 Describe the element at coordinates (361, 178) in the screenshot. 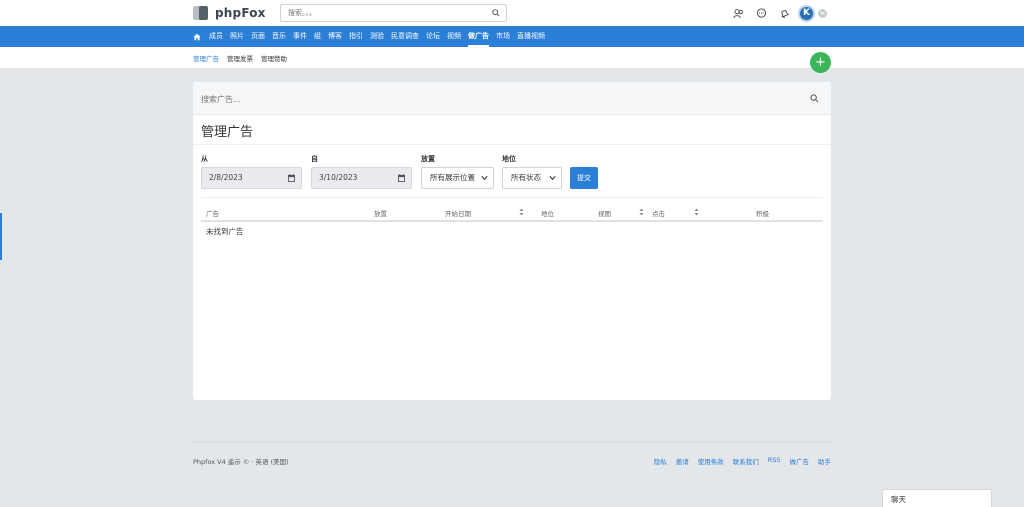

I see `to-date-field: 3/10/2023` at that location.